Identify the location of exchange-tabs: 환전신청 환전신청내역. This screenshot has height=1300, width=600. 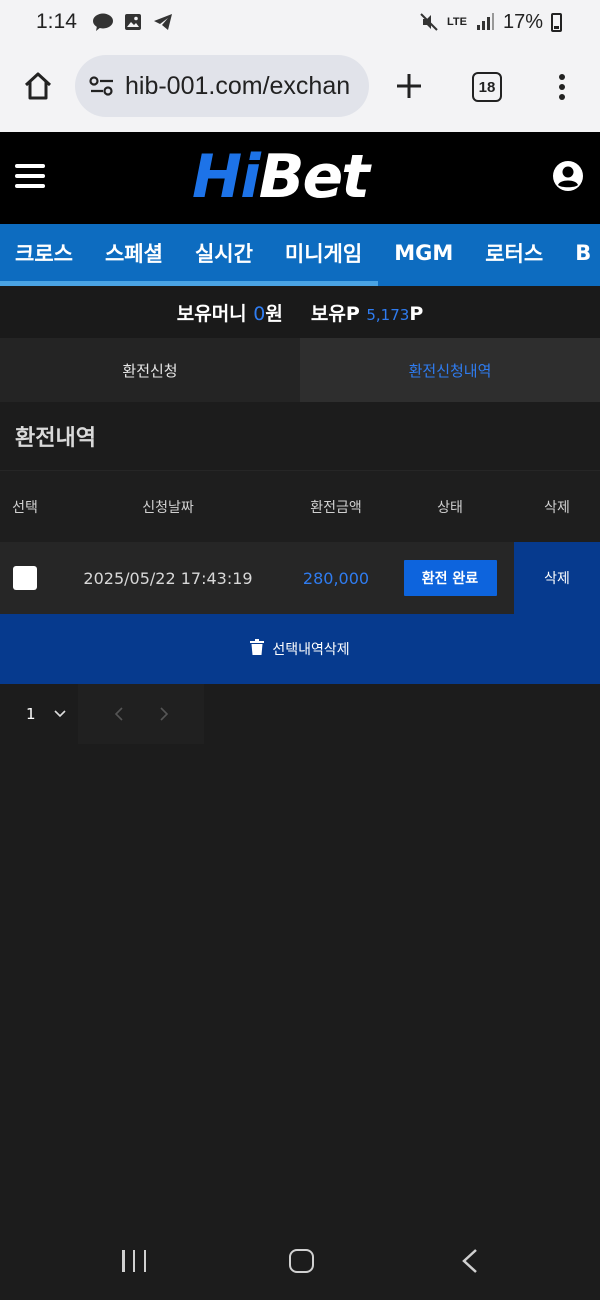
(300, 370).